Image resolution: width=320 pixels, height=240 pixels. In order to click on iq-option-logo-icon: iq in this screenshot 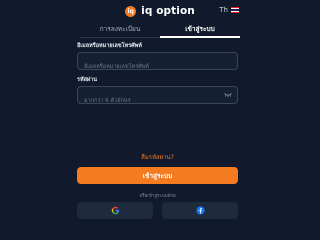, I will do `click(131, 11)`.